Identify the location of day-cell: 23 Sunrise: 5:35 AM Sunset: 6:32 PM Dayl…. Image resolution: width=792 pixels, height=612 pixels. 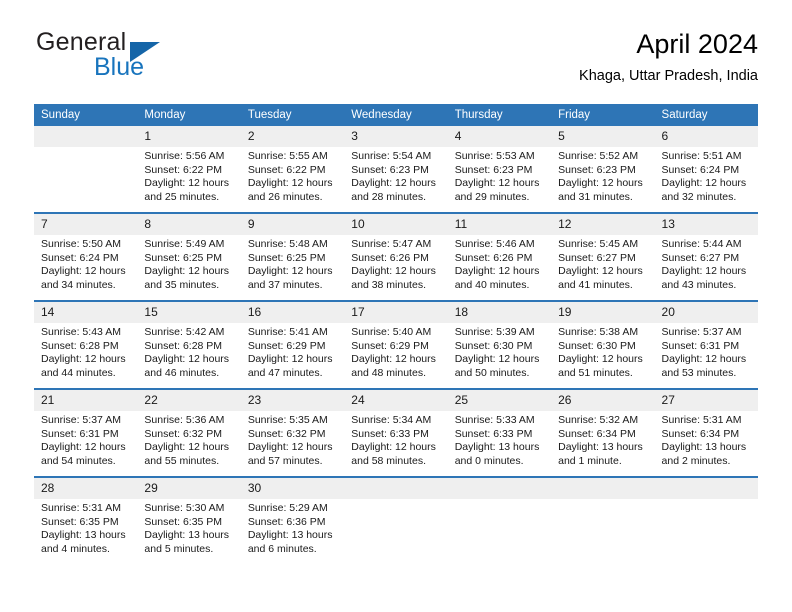
(292, 432).